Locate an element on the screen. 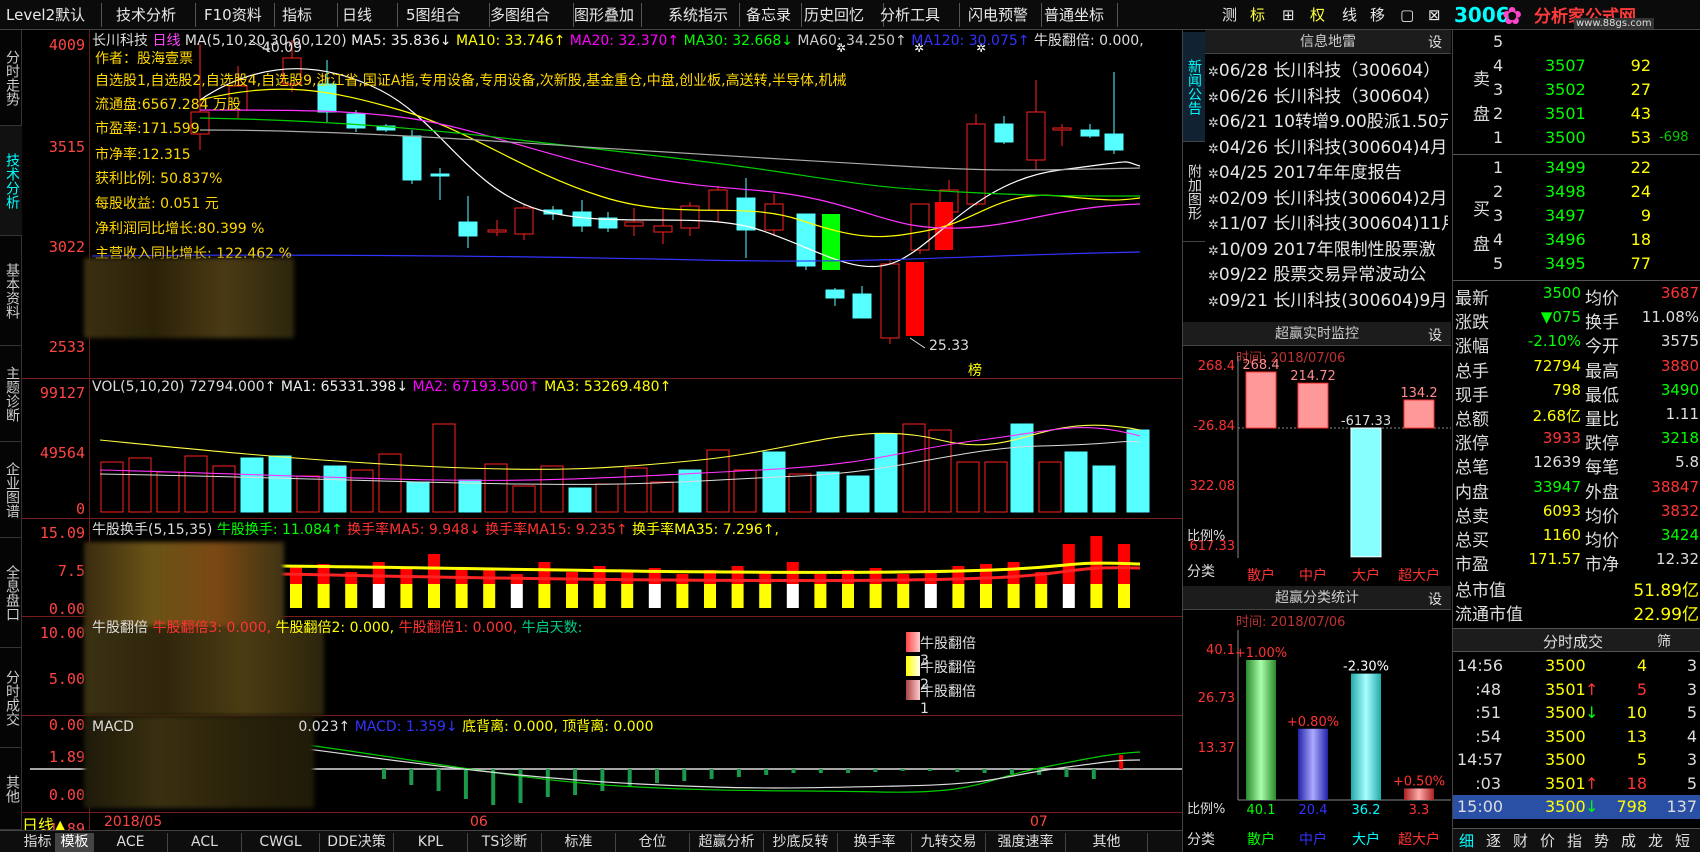 The image size is (1700, 852). tab-other-bottom: 其他 is located at coordinates (1107, 842).